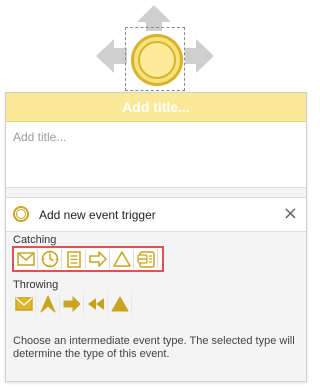 This screenshot has width=320, height=388. I want to click on close-icon: ×, so click(290, 214).